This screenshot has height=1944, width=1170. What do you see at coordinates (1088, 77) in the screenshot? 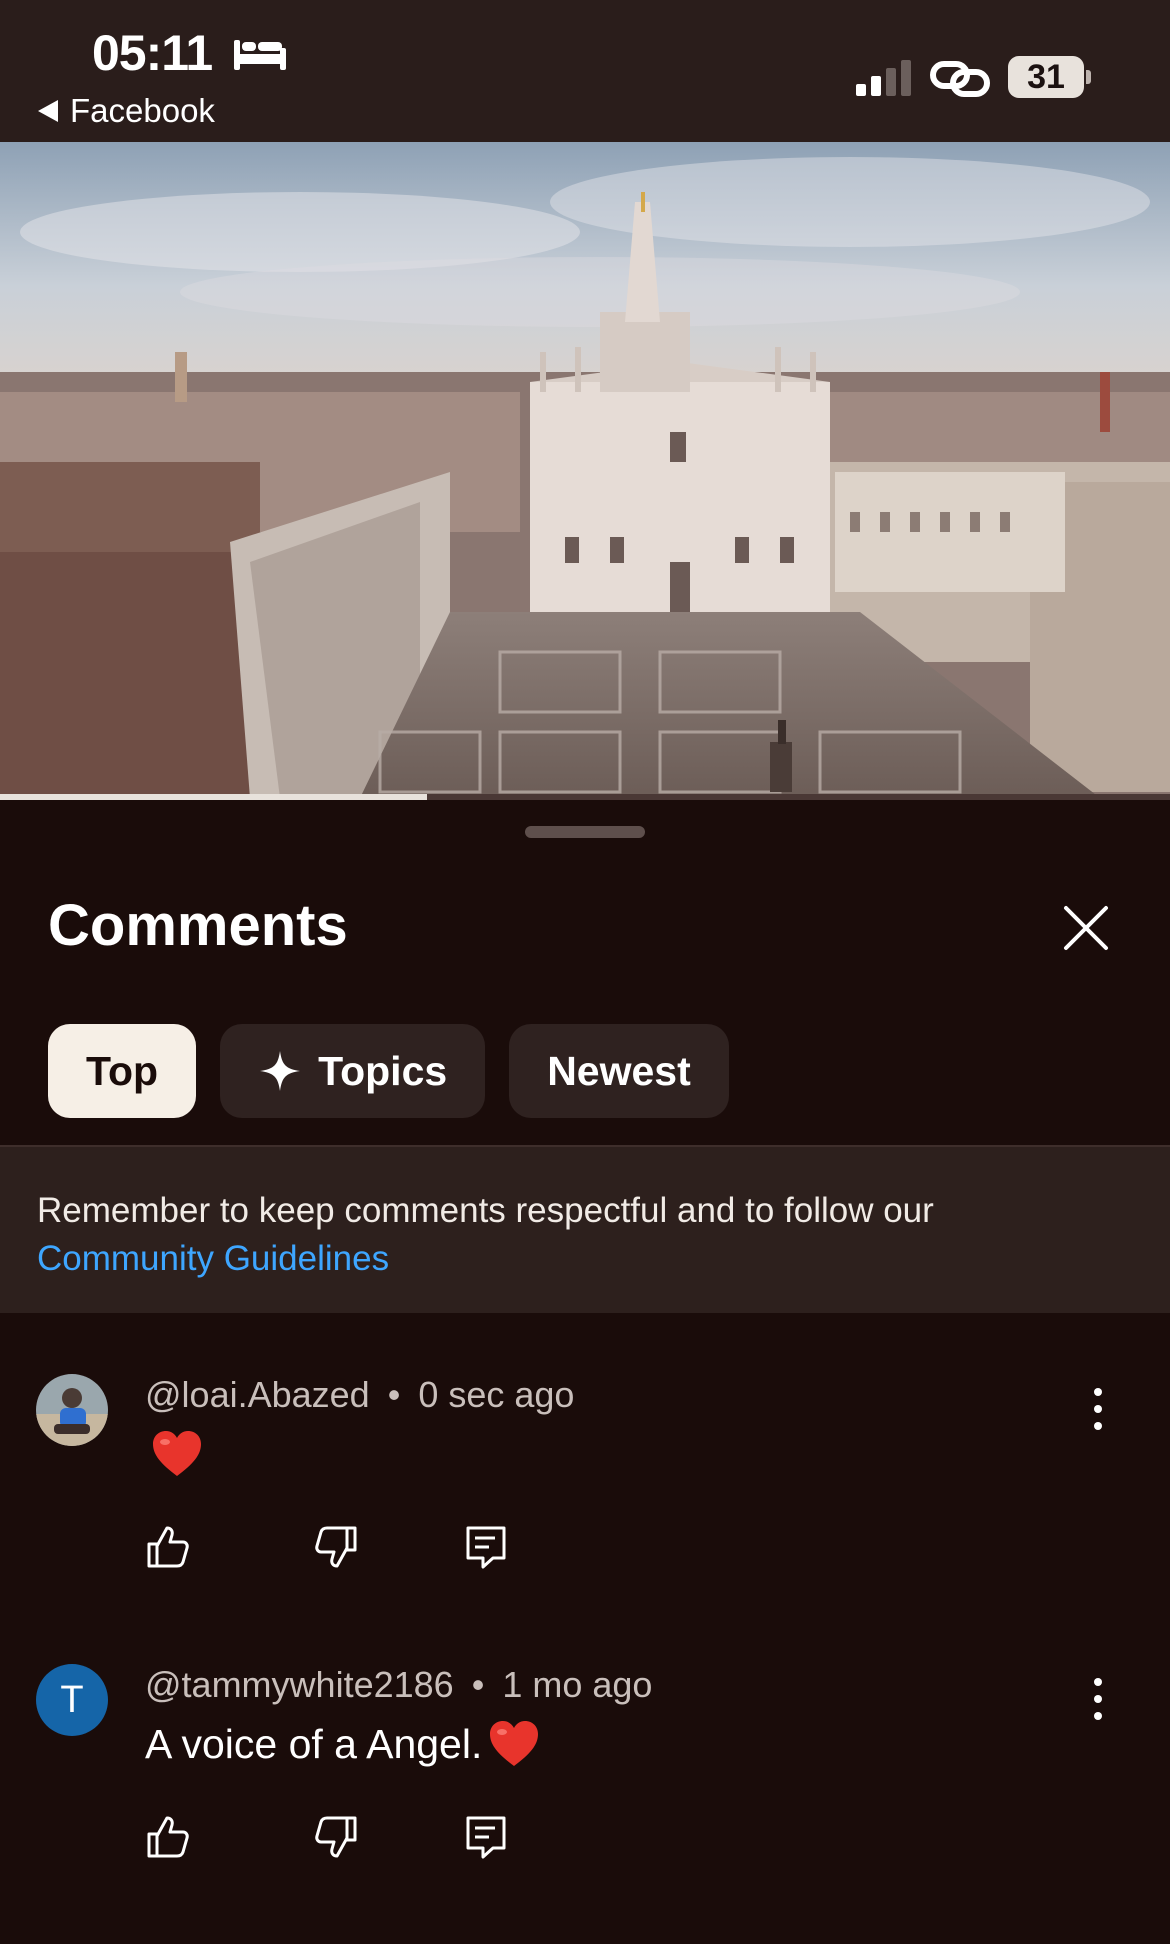
I see `battery-nub` at bounding box center [1088, 77].